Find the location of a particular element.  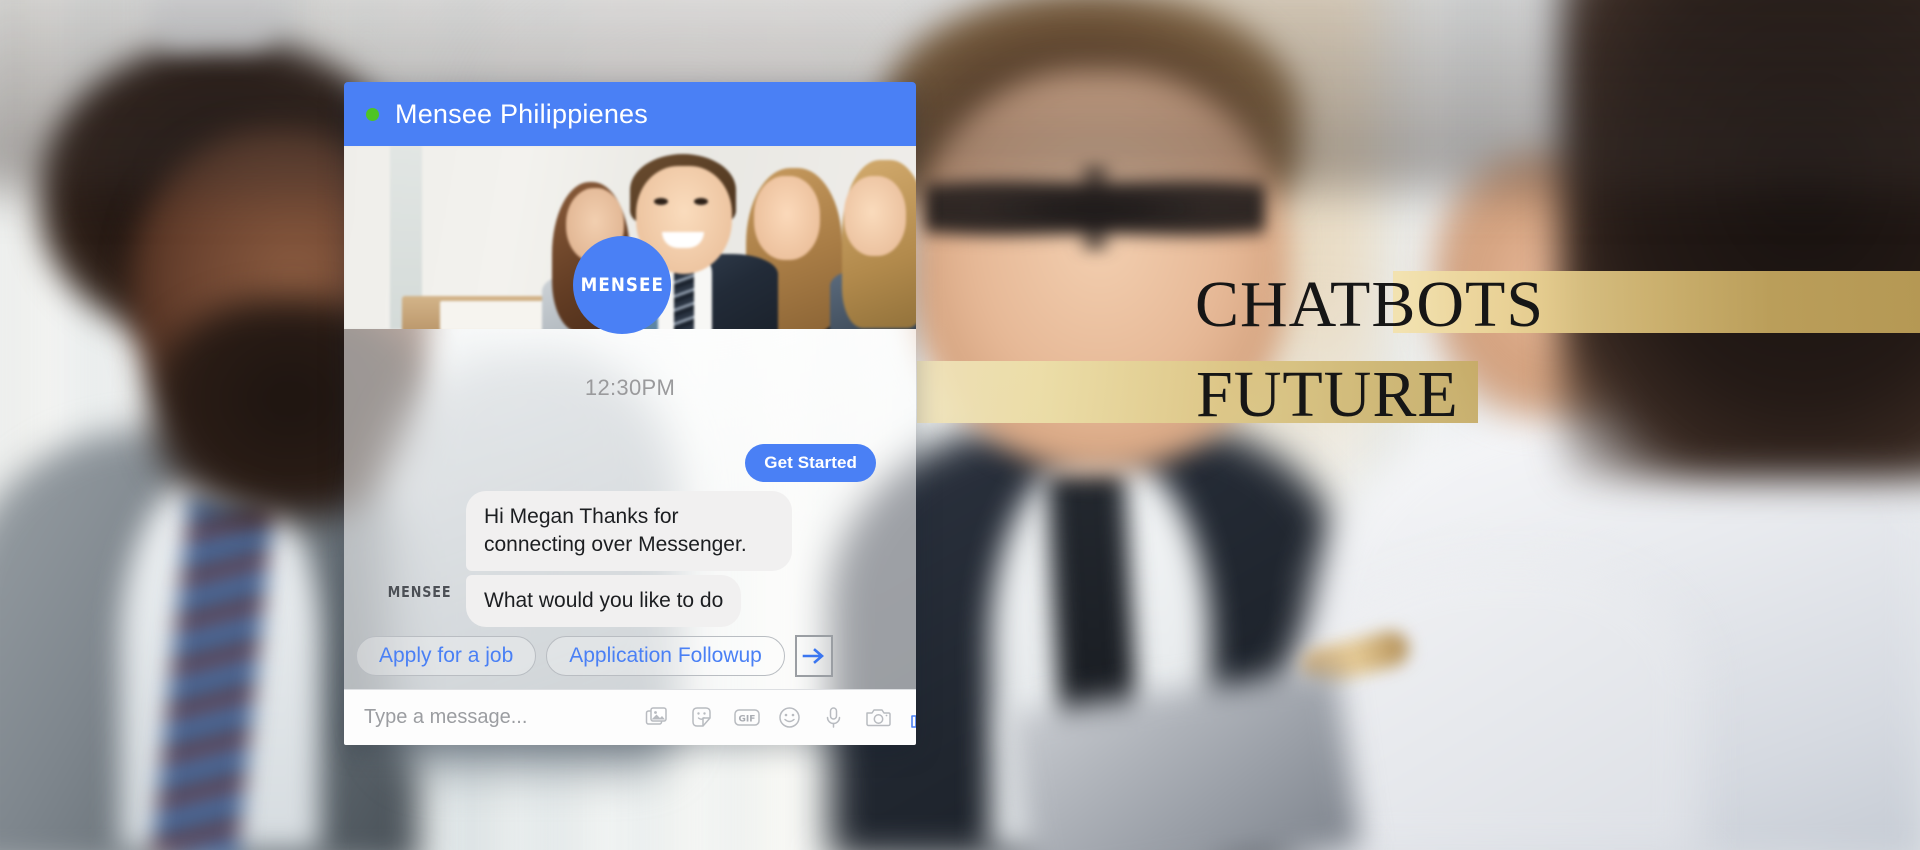

chat-header: Mensee Philippienes is located at coordinates (630, 114).